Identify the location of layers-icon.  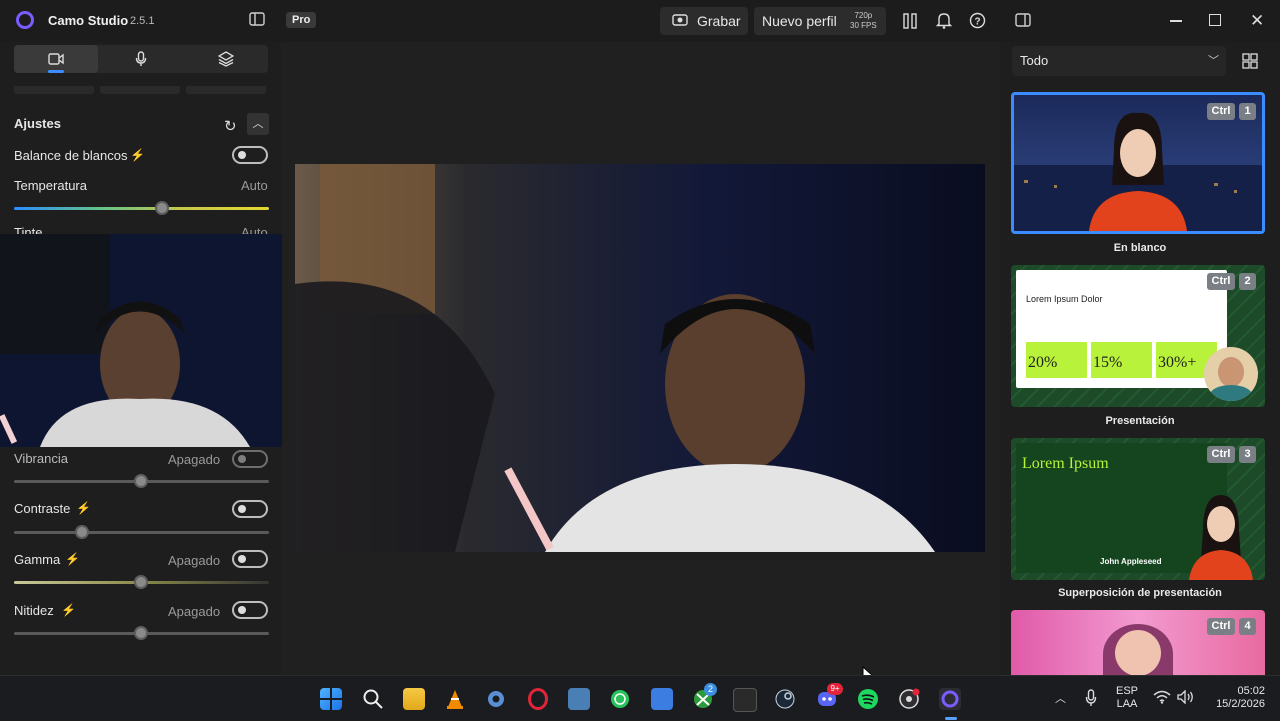
(226, 59).